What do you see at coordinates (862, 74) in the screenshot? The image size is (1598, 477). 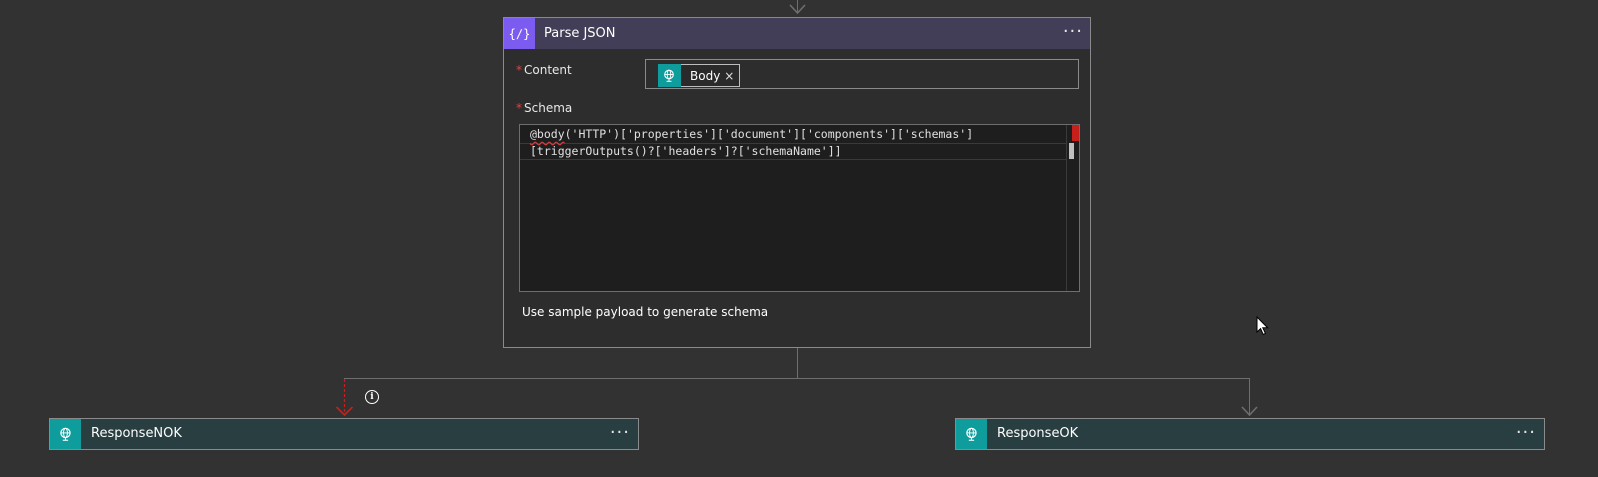 I see `content-input: Body ×` at bounding box center [862, 74].